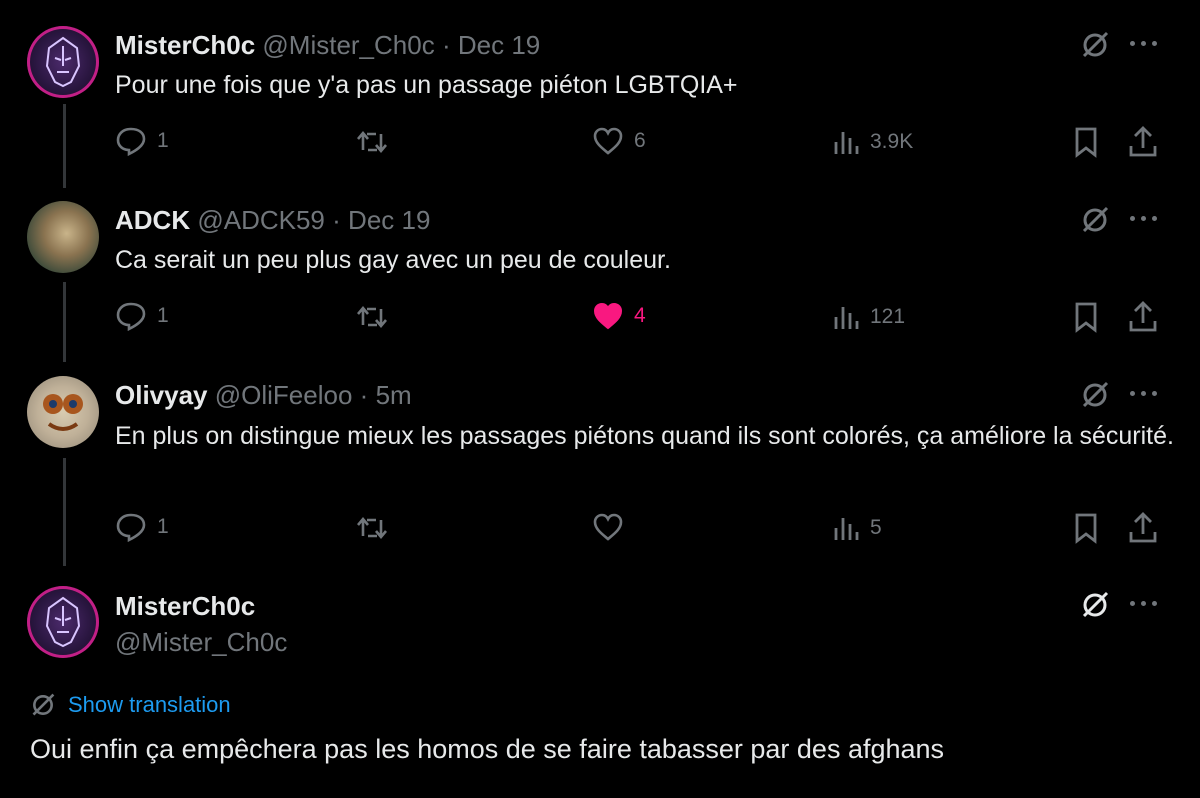  I want to click on handle-row: @Mister_Ch0c, so click(201, 642).